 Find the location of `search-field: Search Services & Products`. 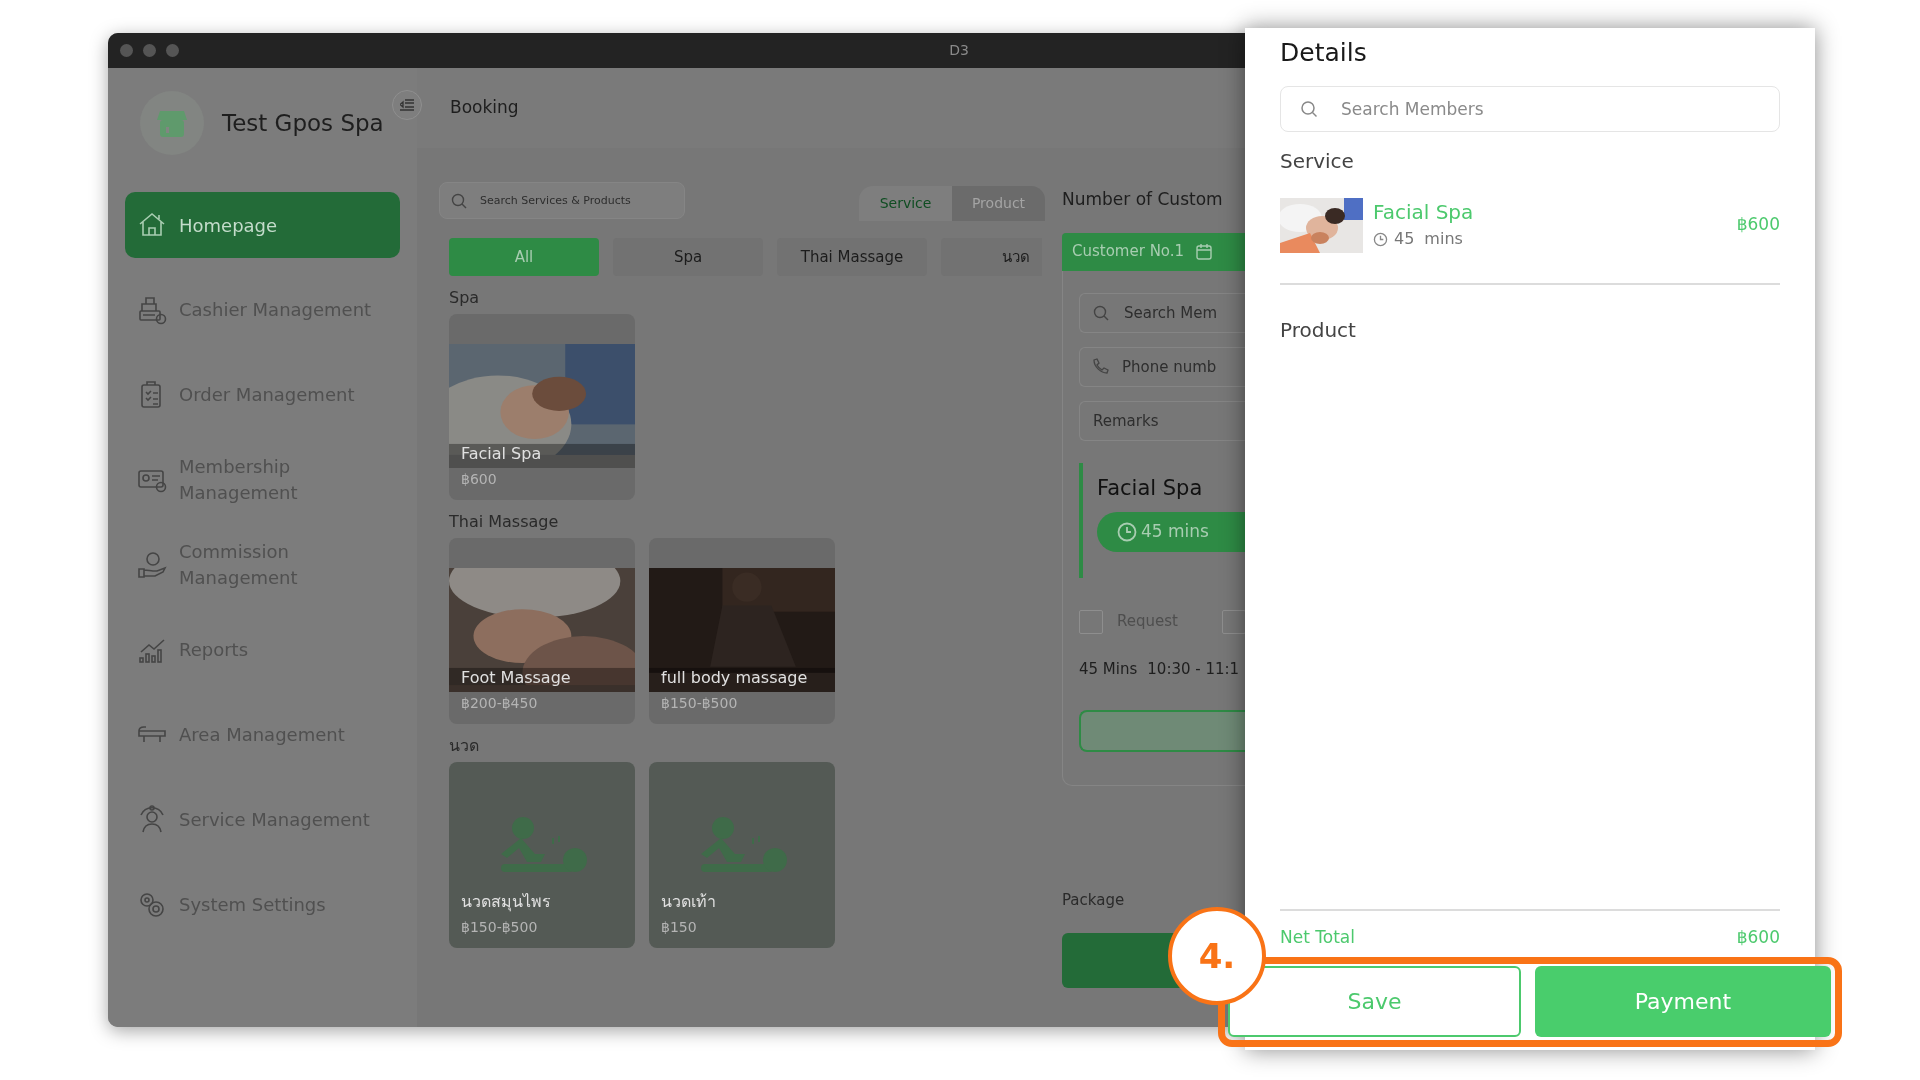

search-field: Search Services & Products is located at coordinates (562, 200).